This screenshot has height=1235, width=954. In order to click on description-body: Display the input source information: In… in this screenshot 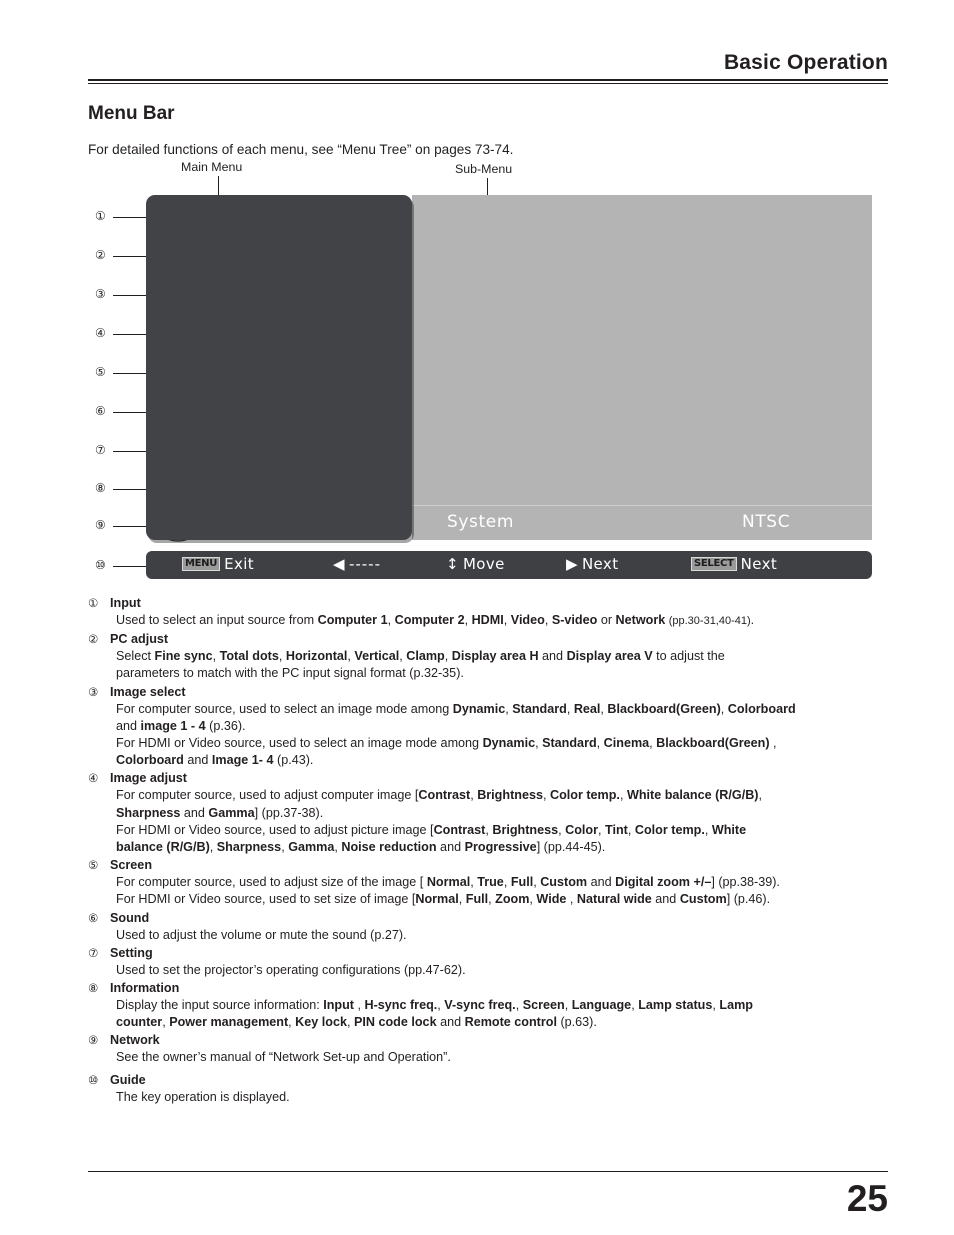, I will do `click(434, 1014)`.